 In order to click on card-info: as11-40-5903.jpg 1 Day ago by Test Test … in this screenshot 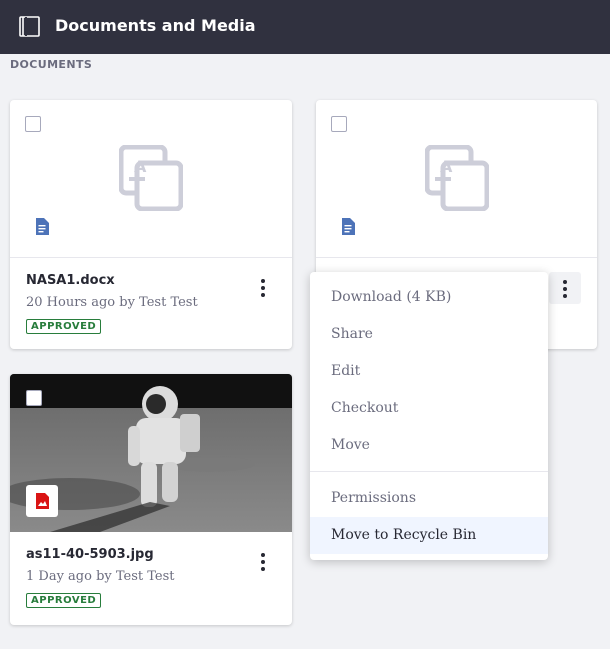, I will do `click(151, 578)`.